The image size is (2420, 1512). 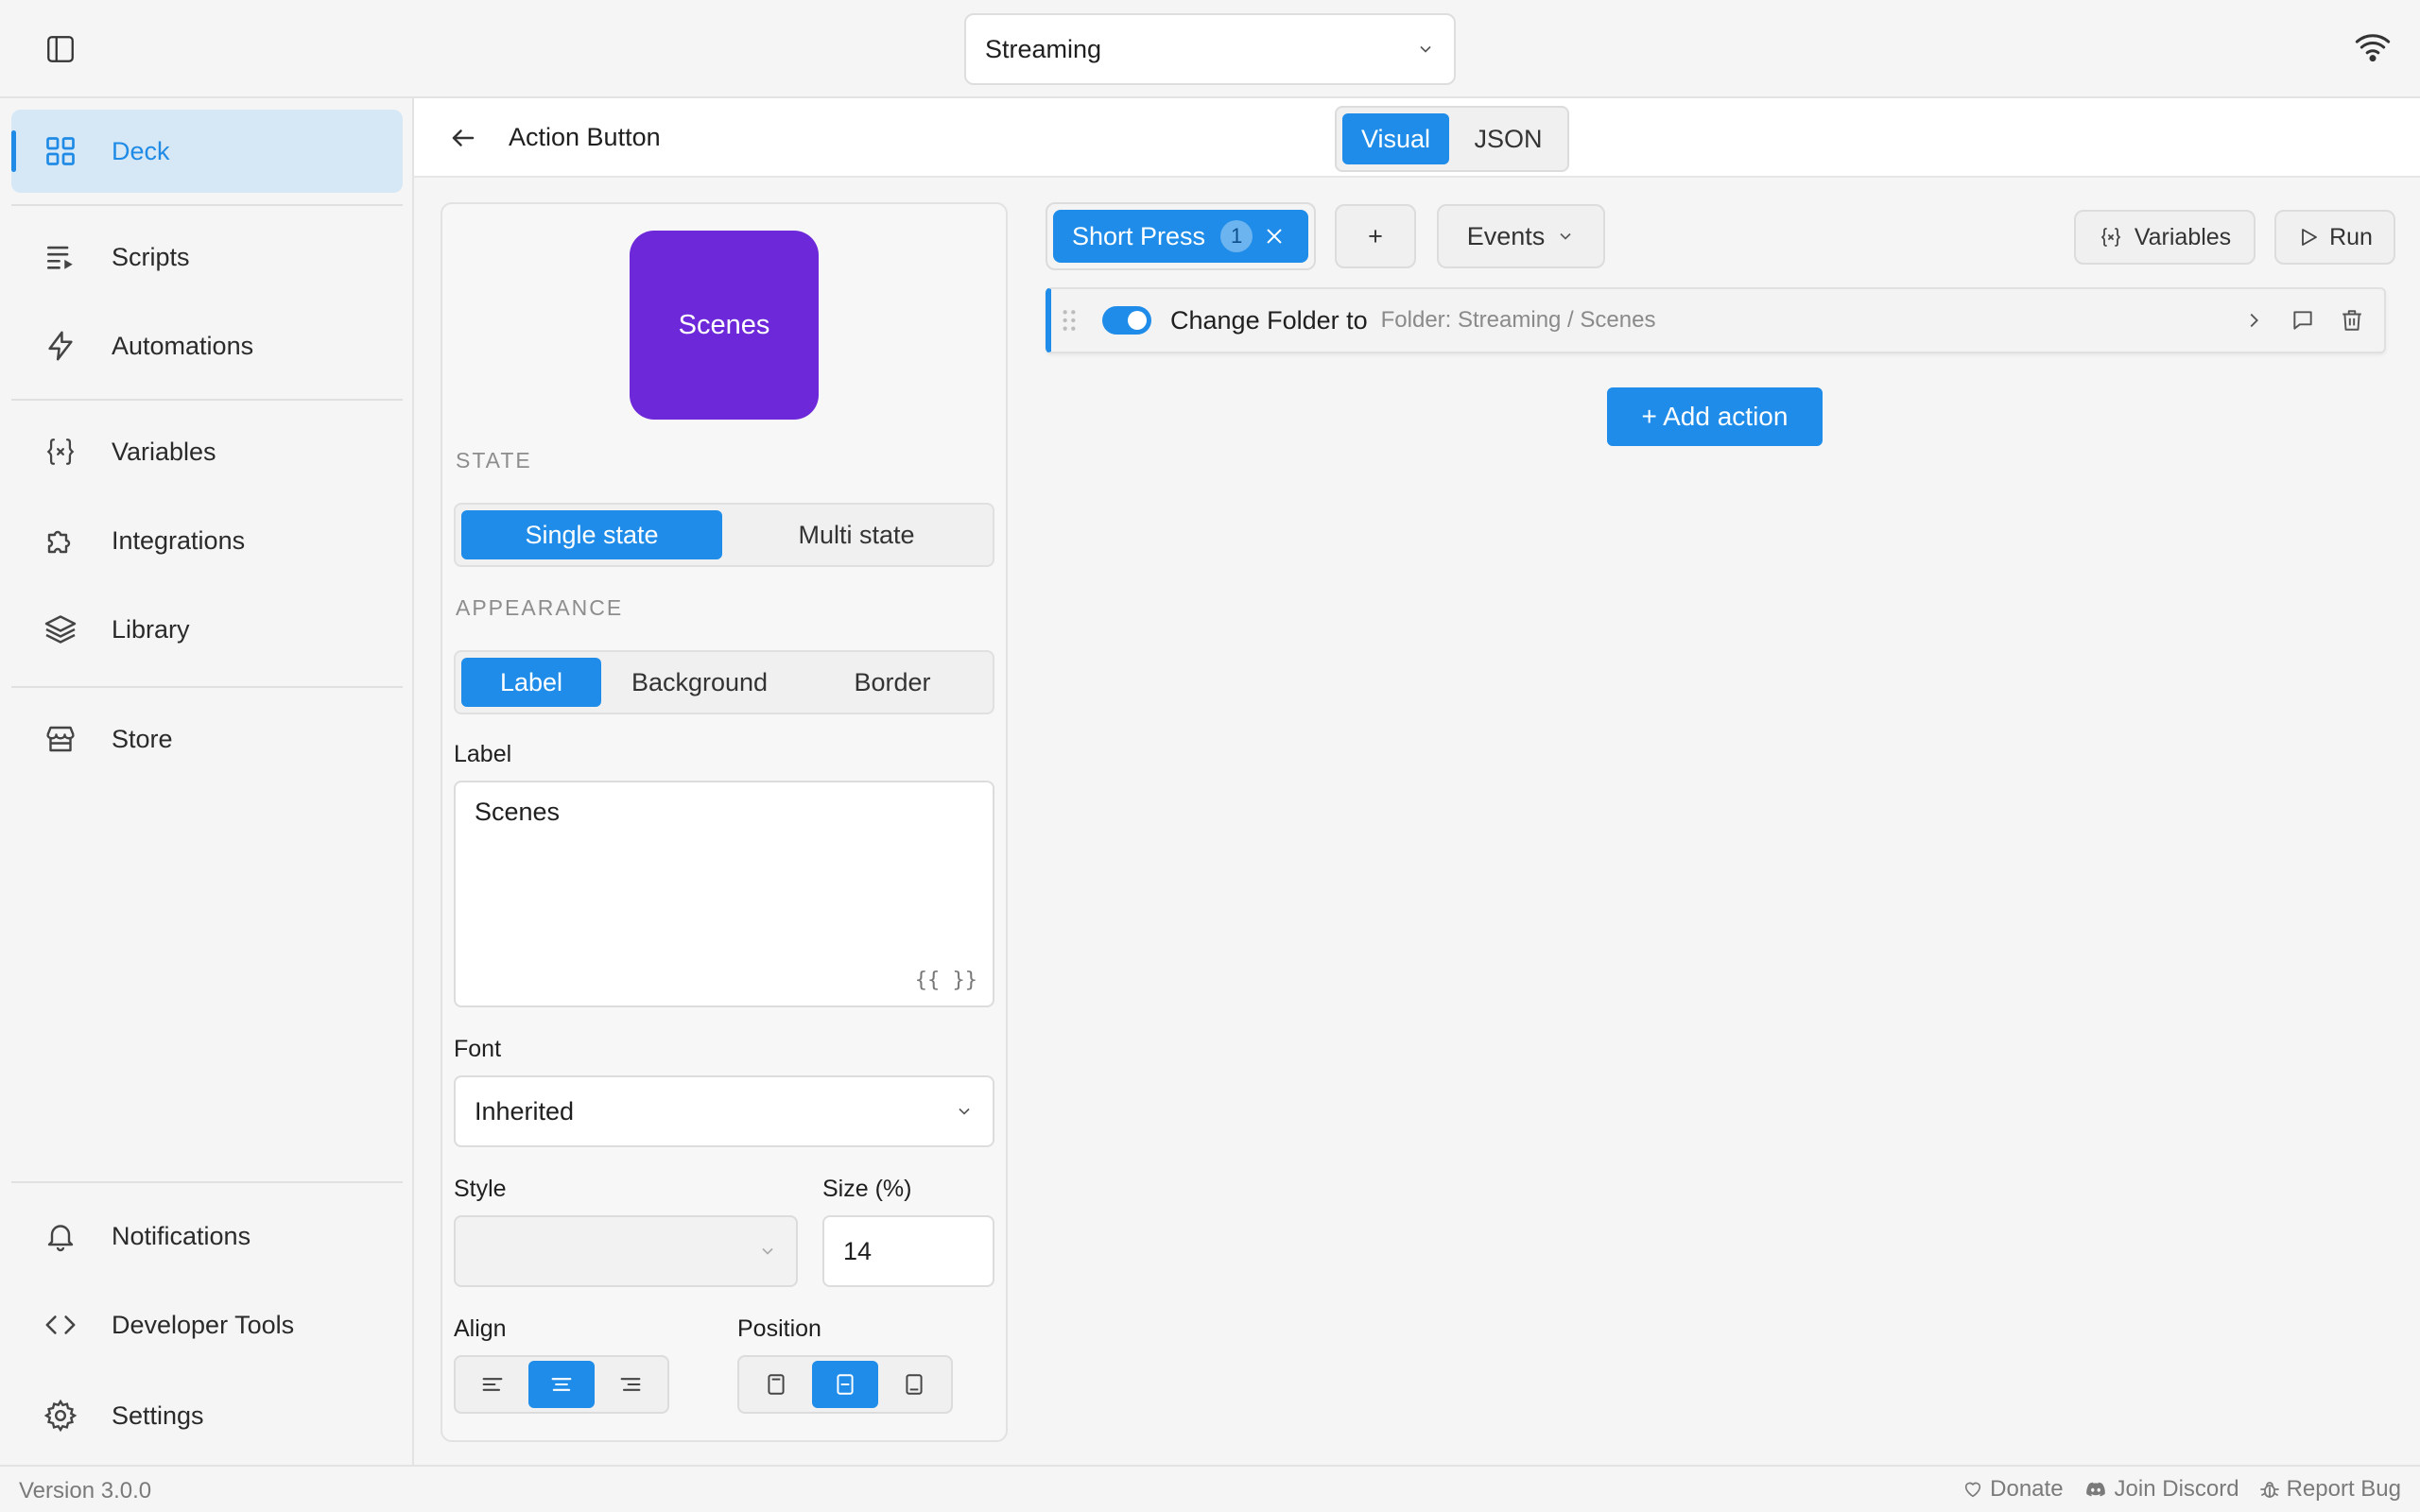 I want to click on align-button-group, so click(x=561, y=1384).